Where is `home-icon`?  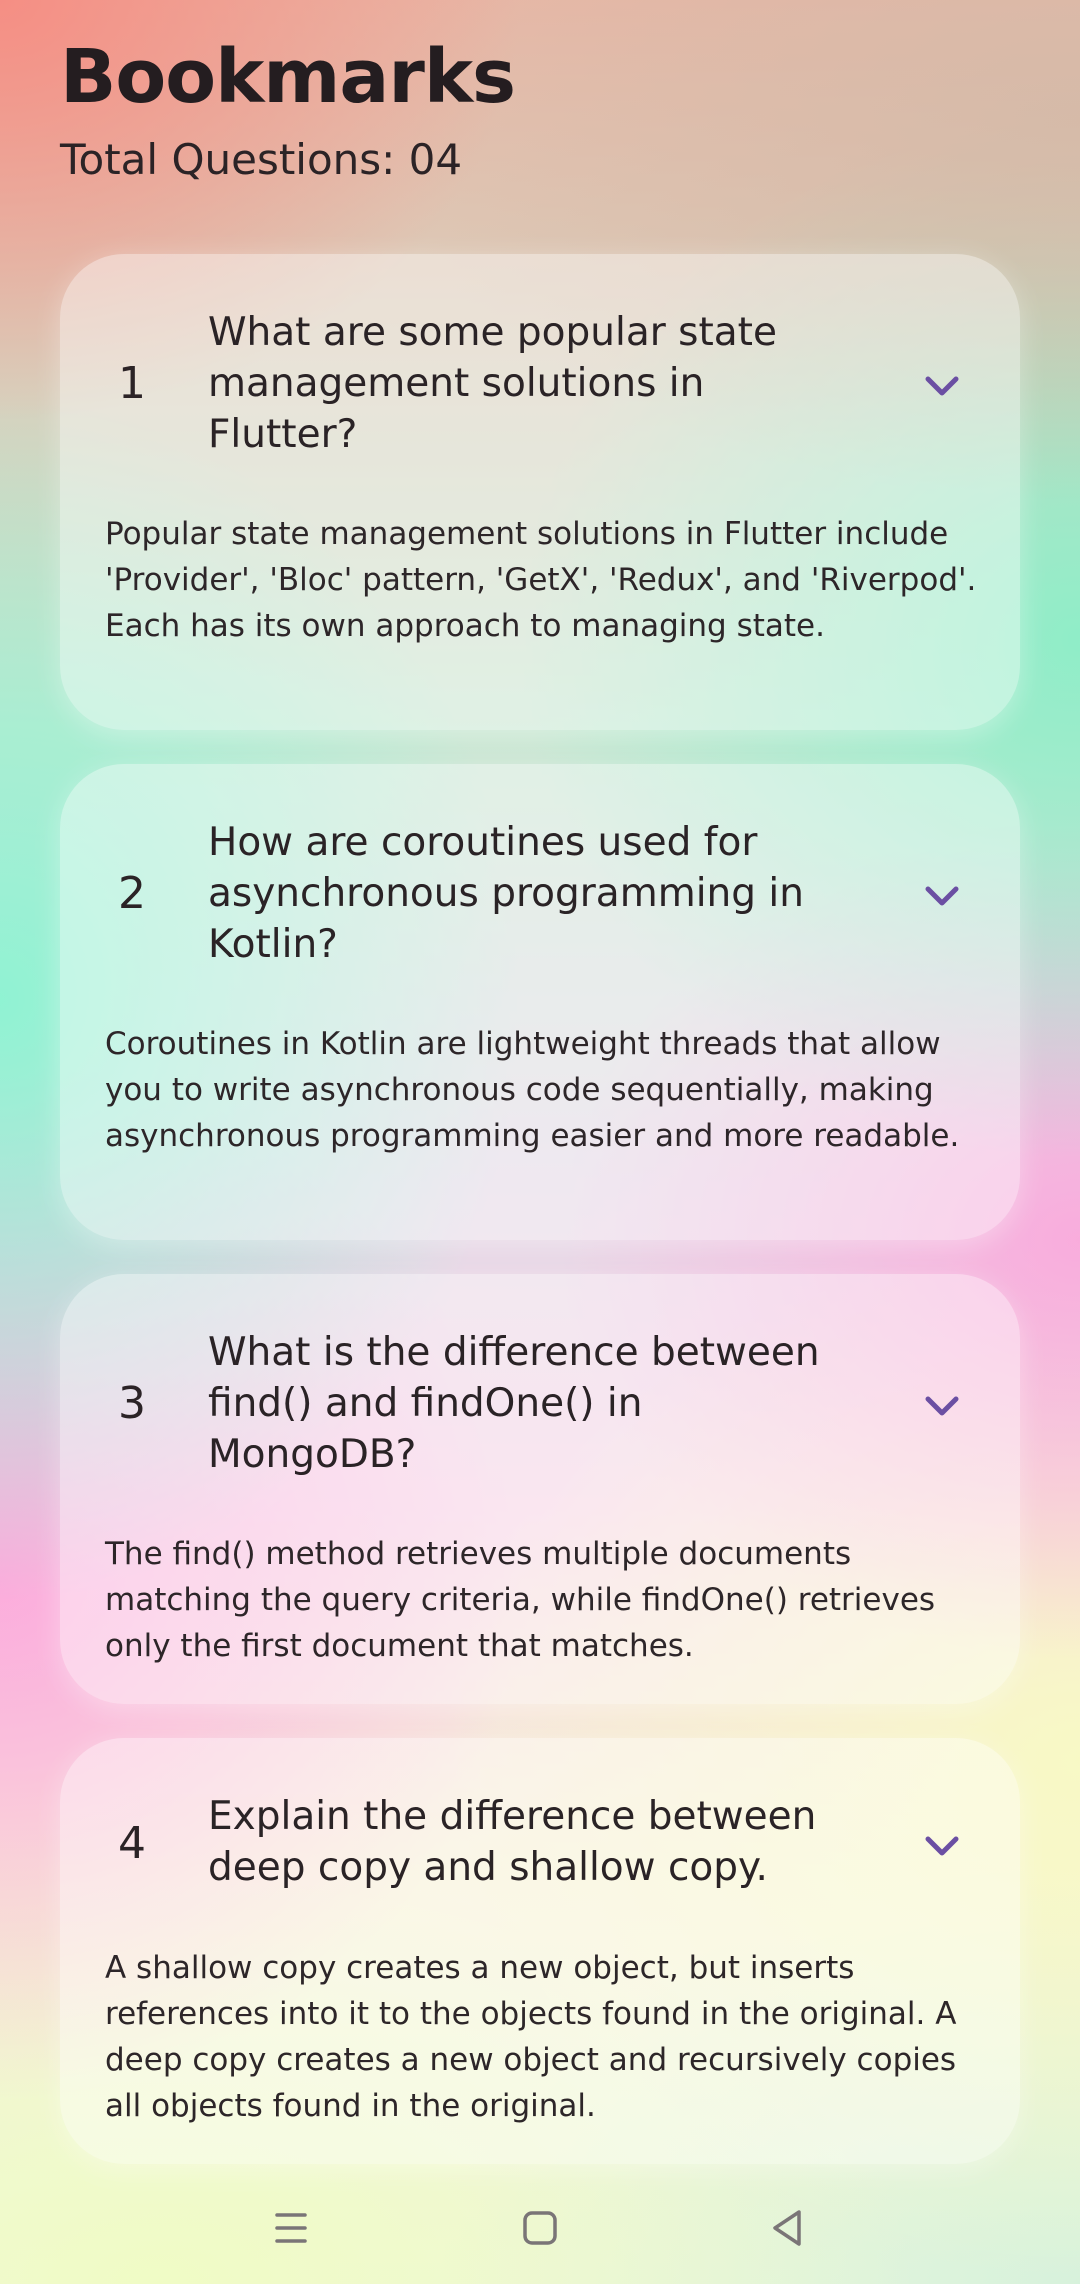
home-icon is located at coordinates (540, 2228).